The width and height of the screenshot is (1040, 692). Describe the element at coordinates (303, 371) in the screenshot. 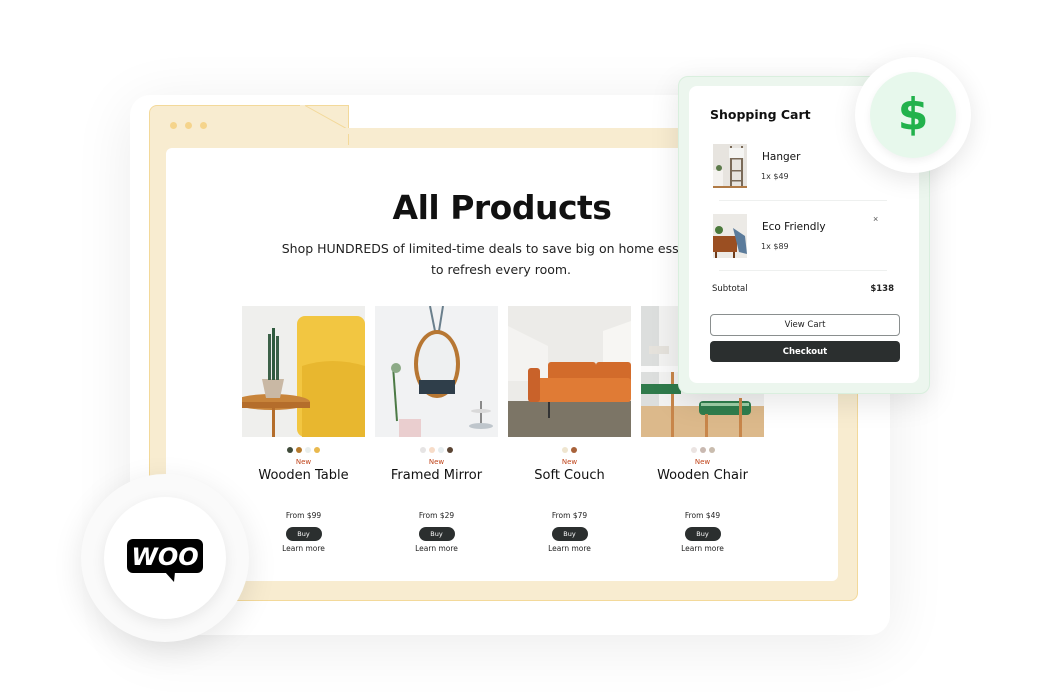

I see `product-image-wooden-table` at that location.